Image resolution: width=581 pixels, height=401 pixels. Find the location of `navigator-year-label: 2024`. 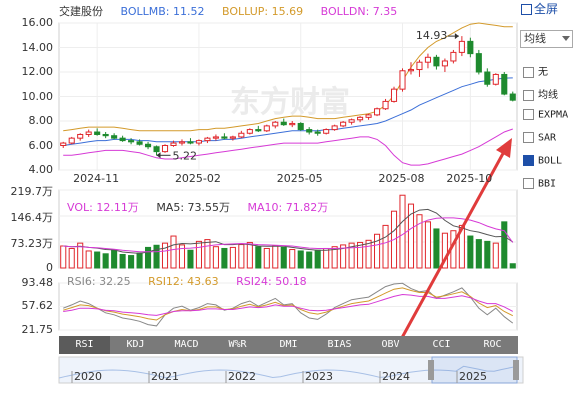

navigator-year-label: 2024 is located at coordinates (396, 376).